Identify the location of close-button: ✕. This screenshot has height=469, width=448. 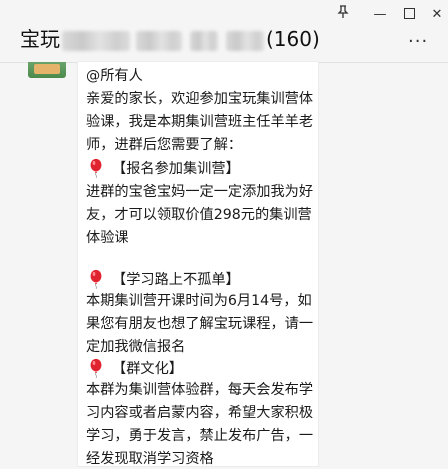
(435, 15).